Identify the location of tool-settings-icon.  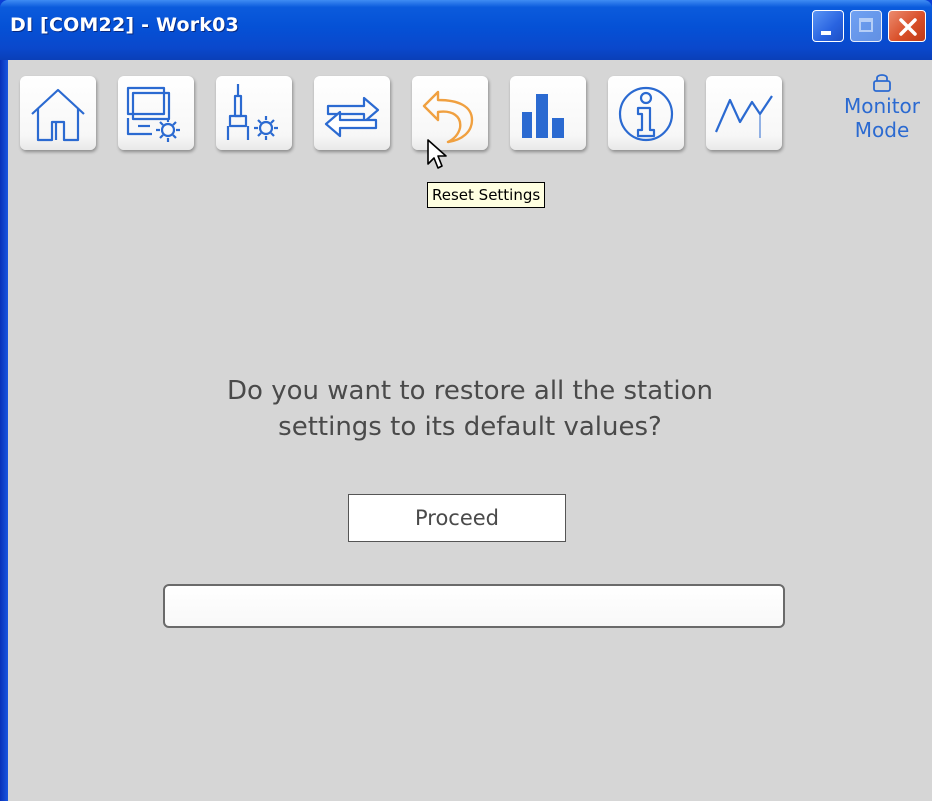
(252, 112).